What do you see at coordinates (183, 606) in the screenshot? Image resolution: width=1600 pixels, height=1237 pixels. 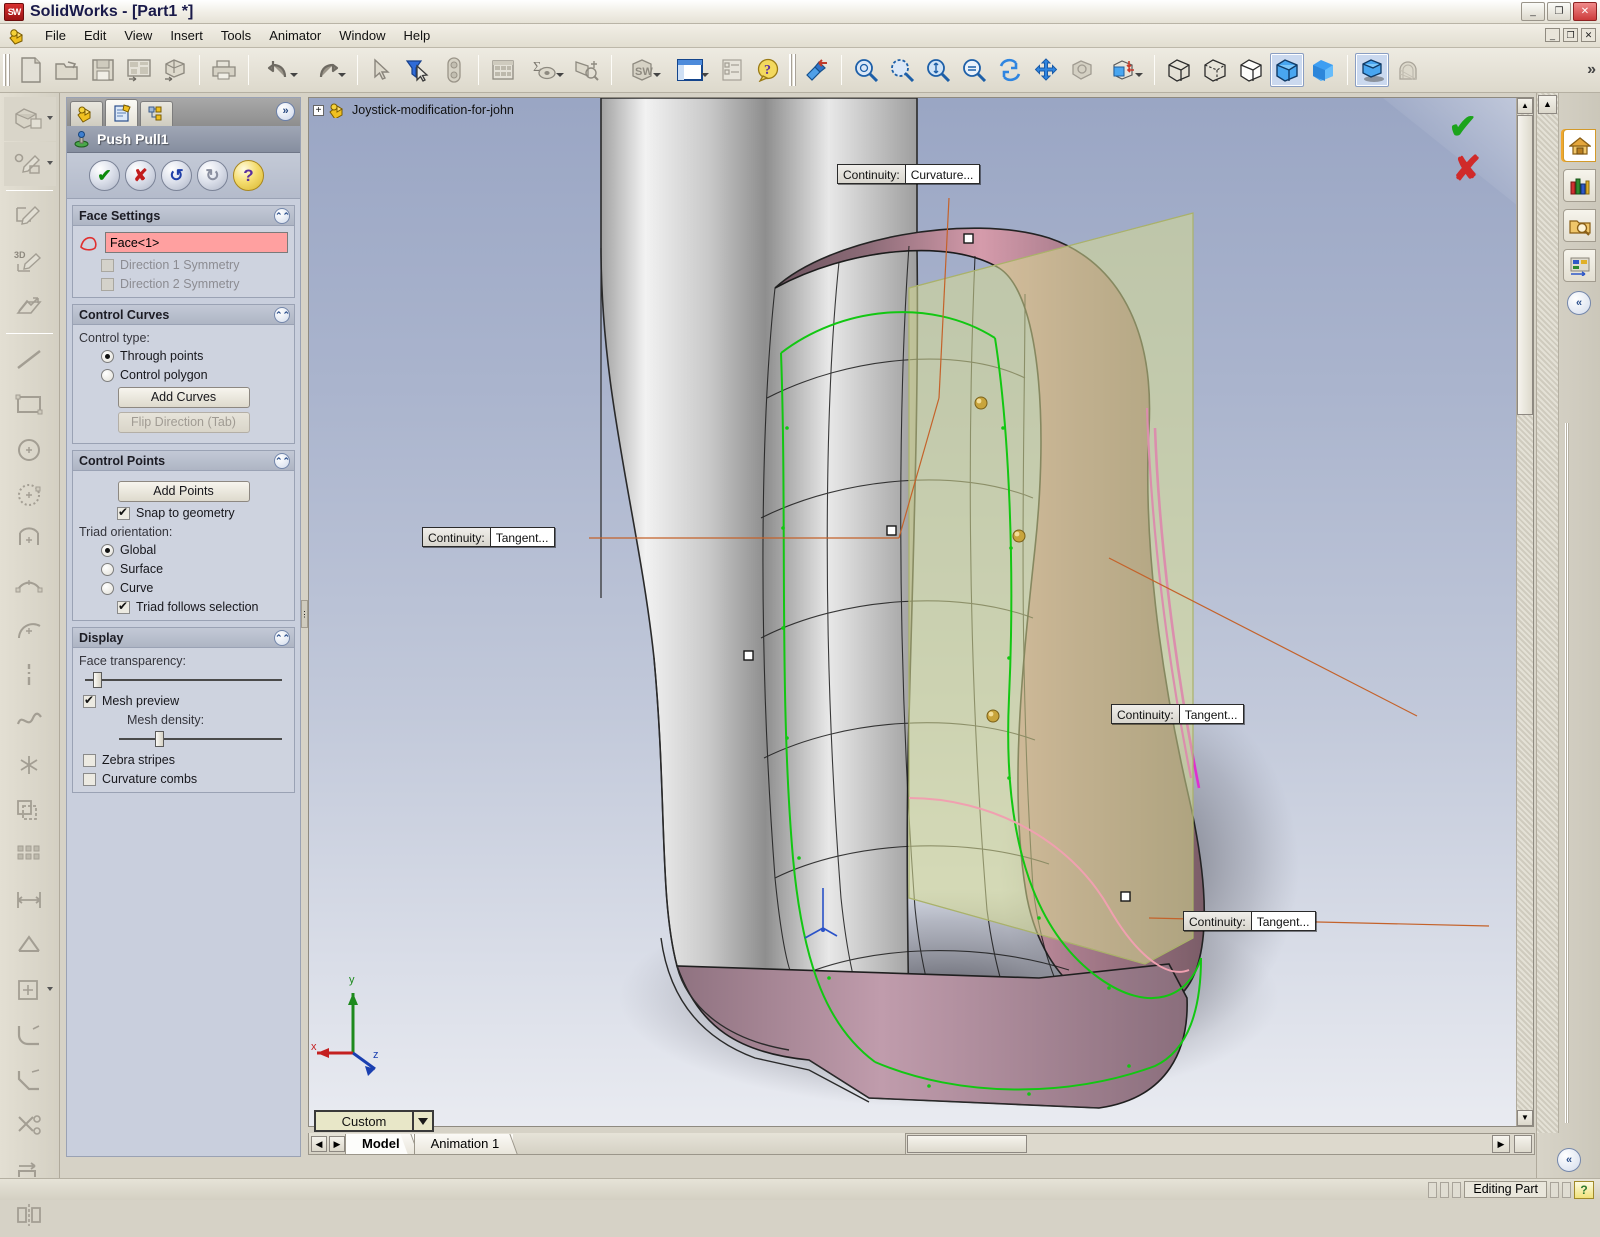 I see `triad-follows-selection-row: Triad follows selection` at bounding box center [183, 606].